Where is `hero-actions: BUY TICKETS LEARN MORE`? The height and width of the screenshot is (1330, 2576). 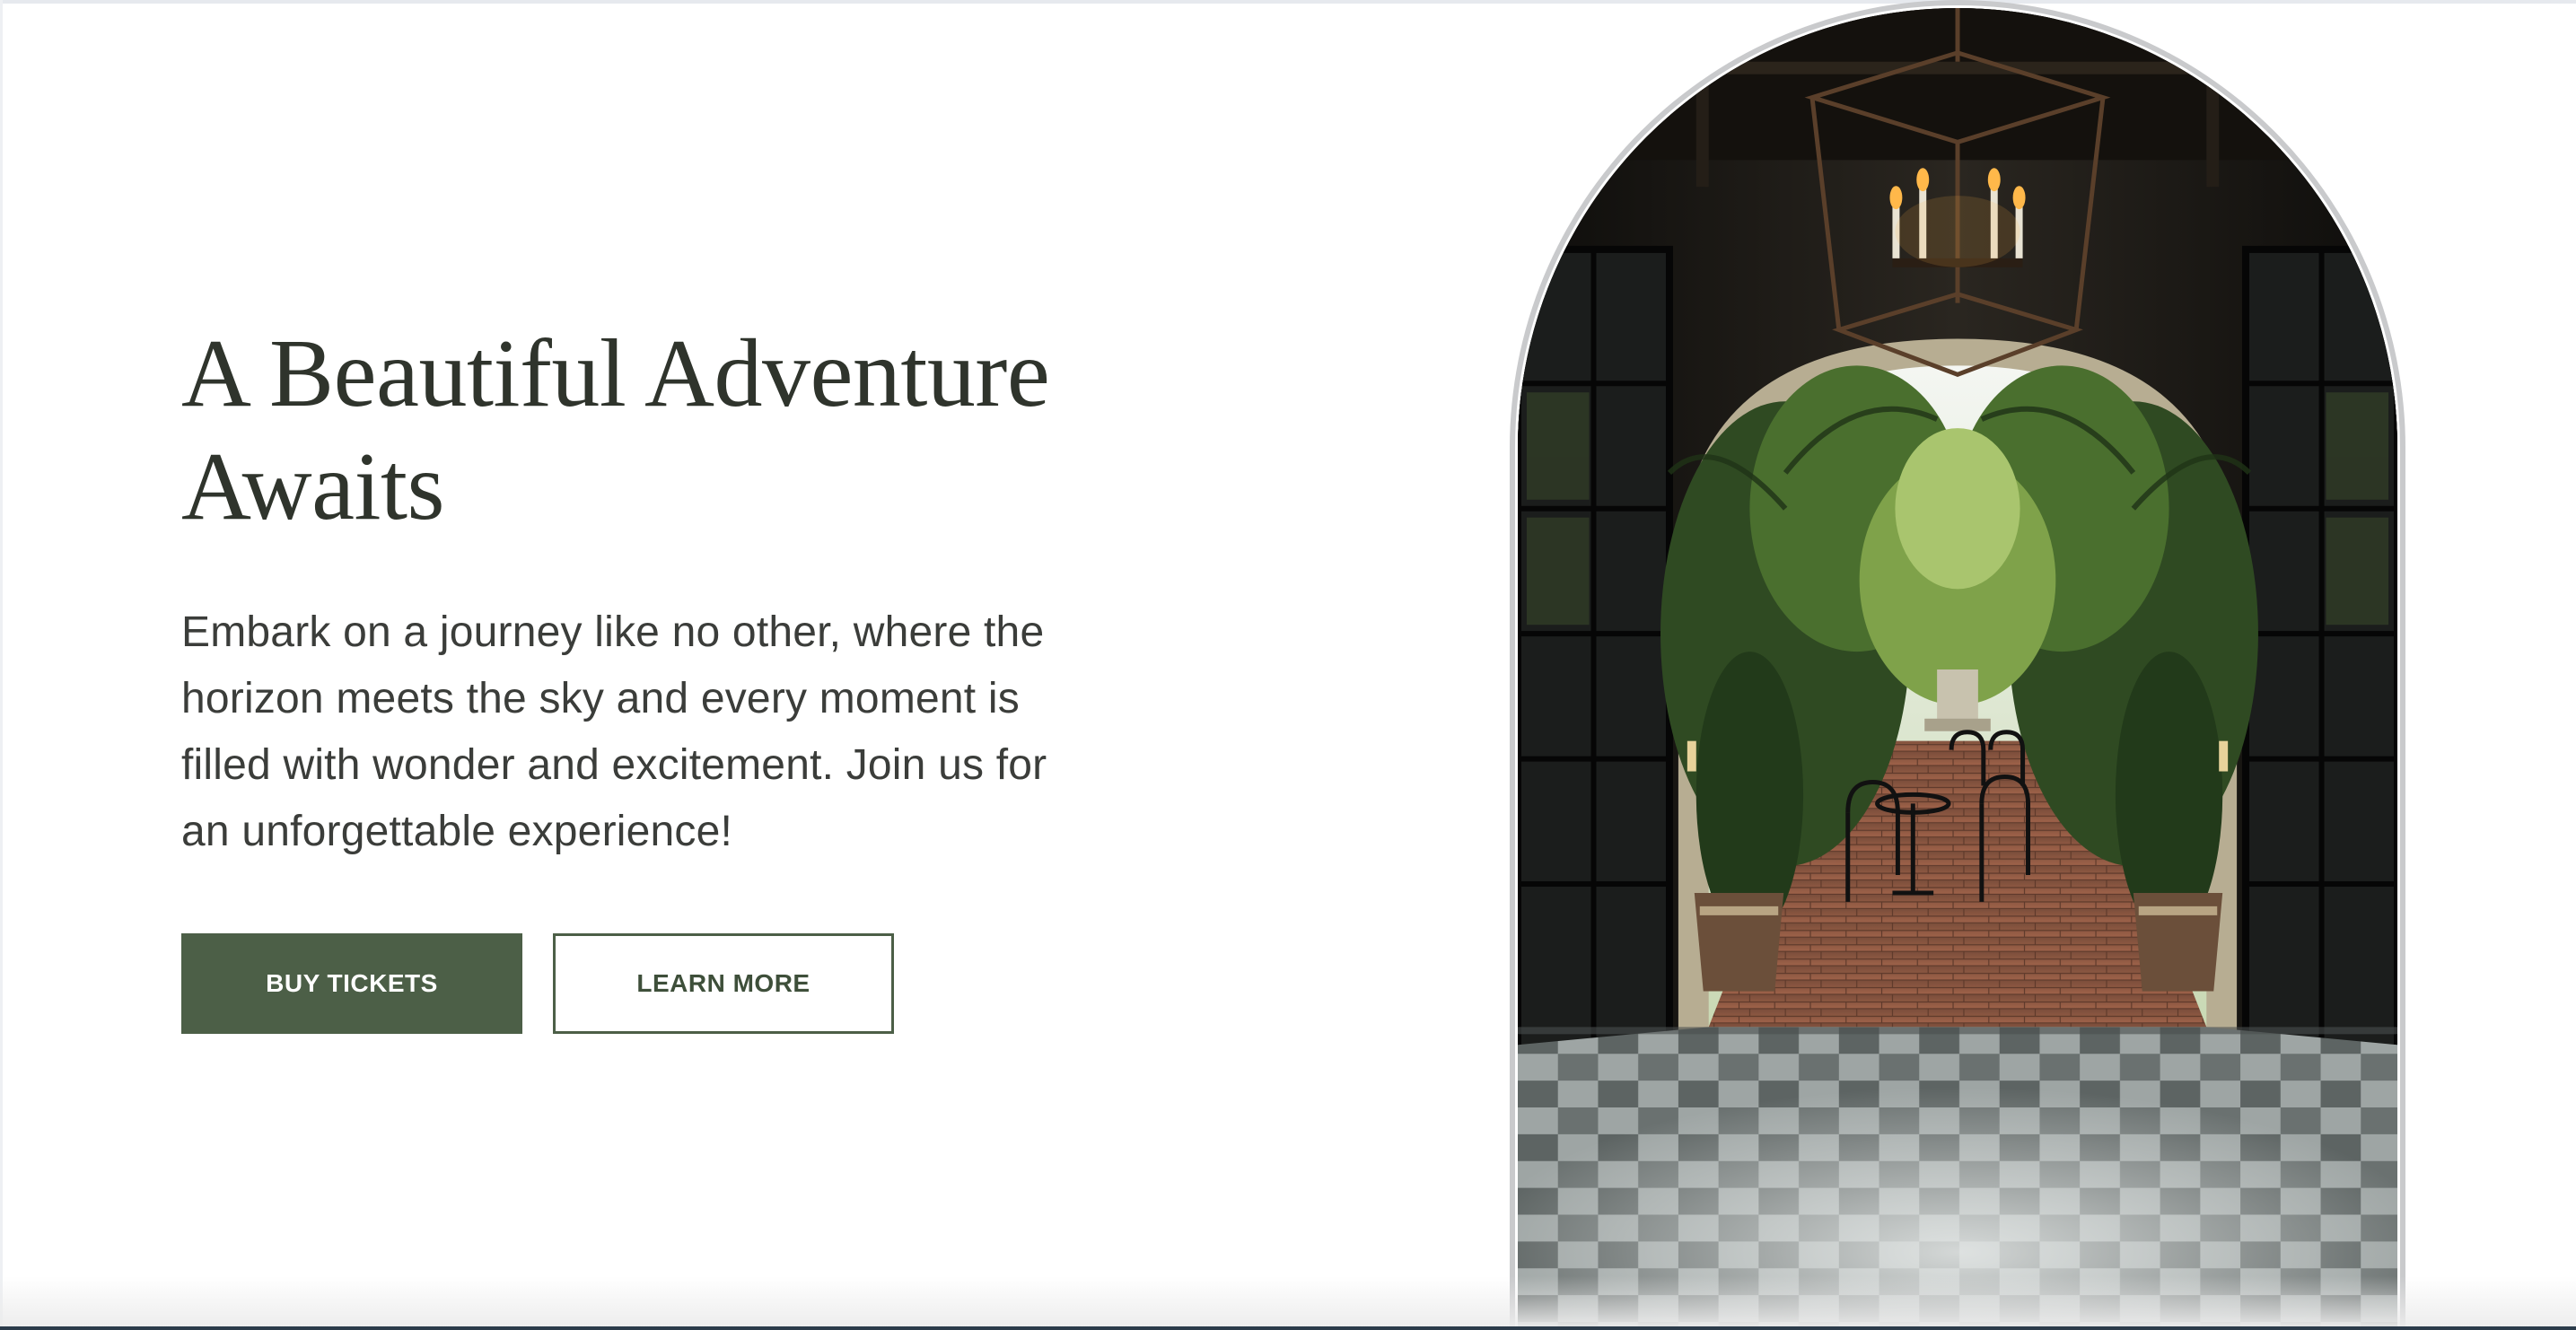
hero-actions: BUY TICKETS LEARN MORE is located at coordinates (657, 984).